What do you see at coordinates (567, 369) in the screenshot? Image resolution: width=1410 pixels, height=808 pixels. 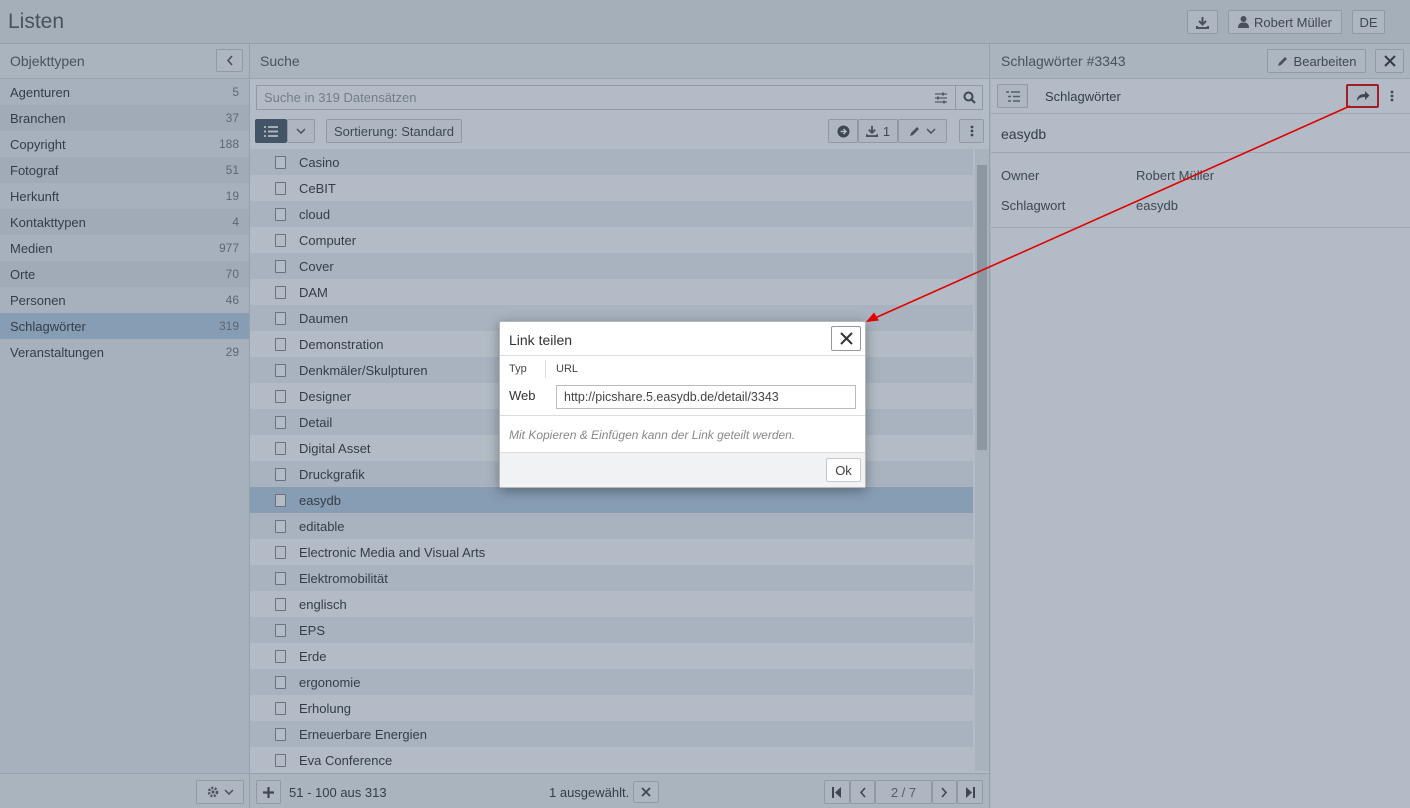 I see `col-url-header: URL` at bounding box center [567, 369].